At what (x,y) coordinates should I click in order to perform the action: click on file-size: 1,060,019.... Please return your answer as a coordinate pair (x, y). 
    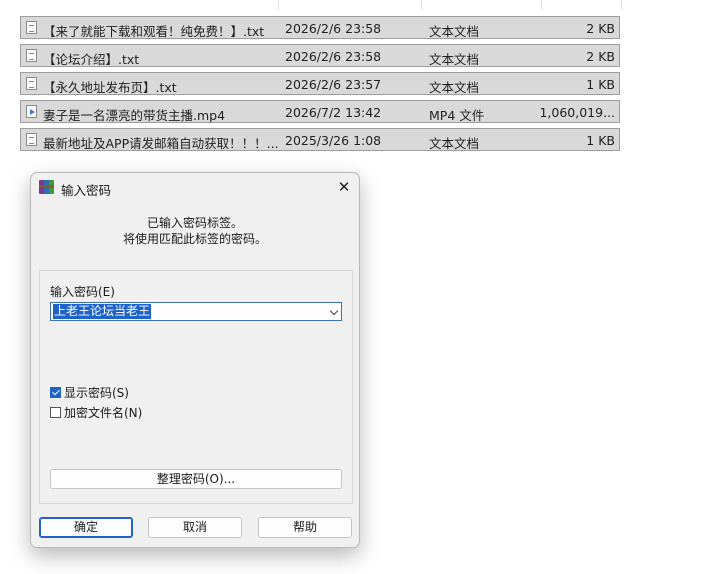
    Looking at the image, I should click on (577, 112).